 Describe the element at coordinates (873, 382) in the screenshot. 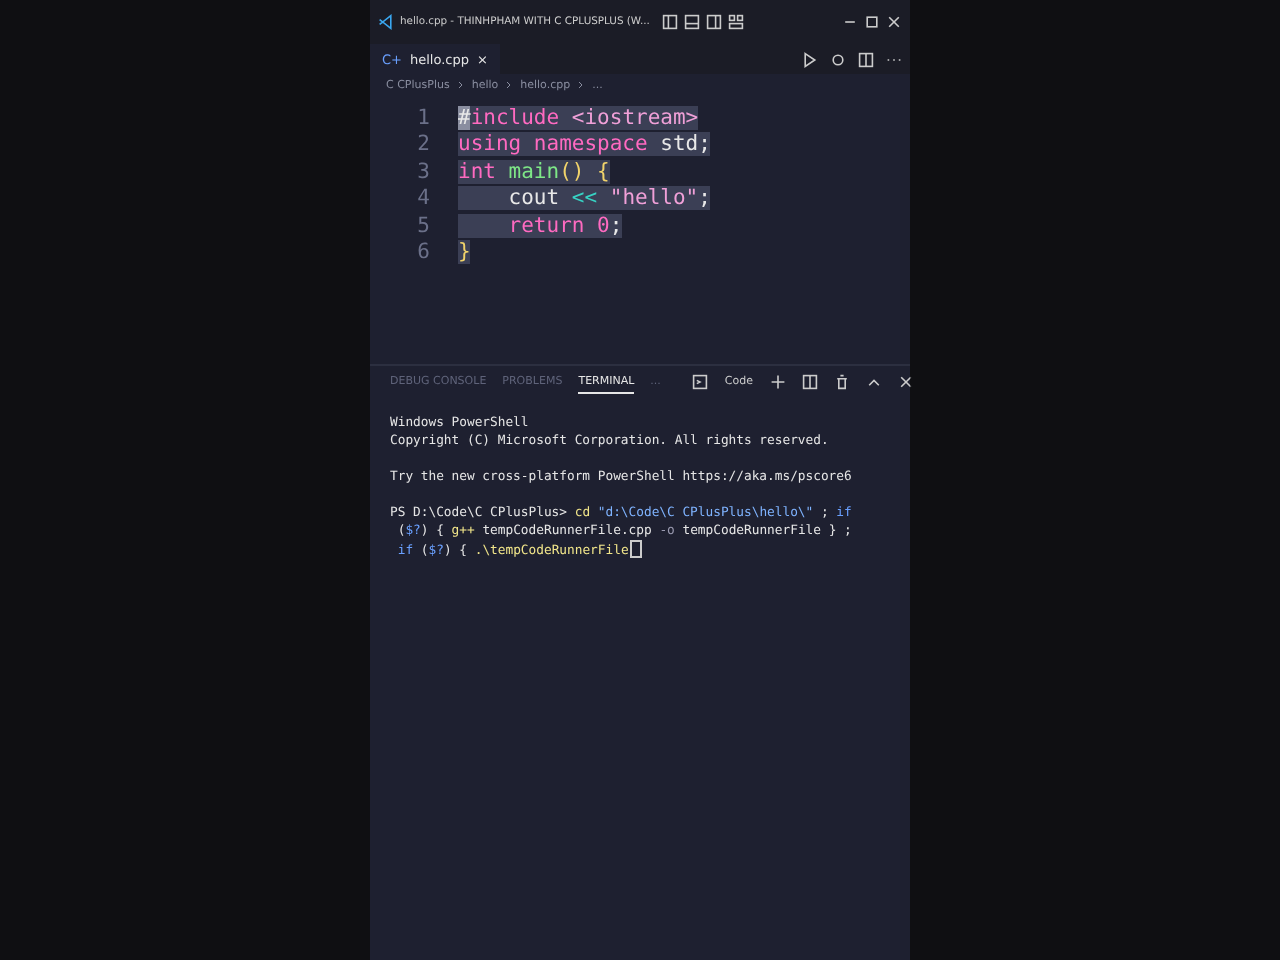

I see `chevron-up-icon` at that location.